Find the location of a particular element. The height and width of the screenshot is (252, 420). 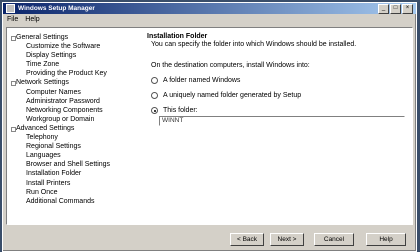

tree-item: Install Printers is located at coordinates (75, 183).